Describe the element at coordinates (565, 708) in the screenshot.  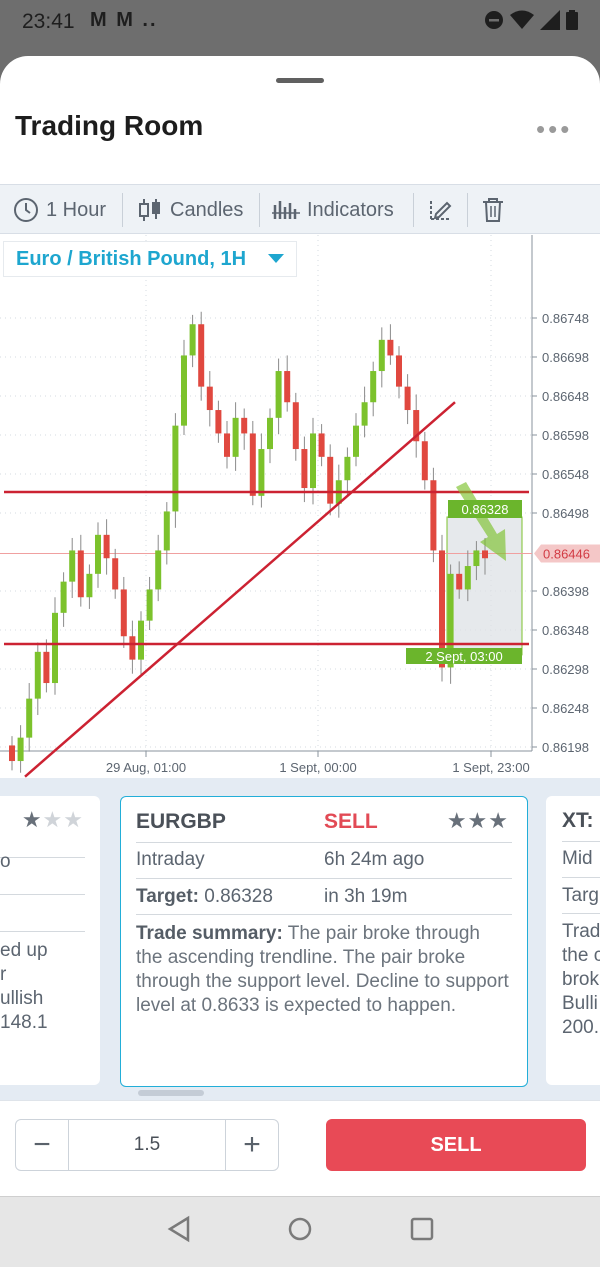
I see `y-tick-label: 0.86248` at that location.